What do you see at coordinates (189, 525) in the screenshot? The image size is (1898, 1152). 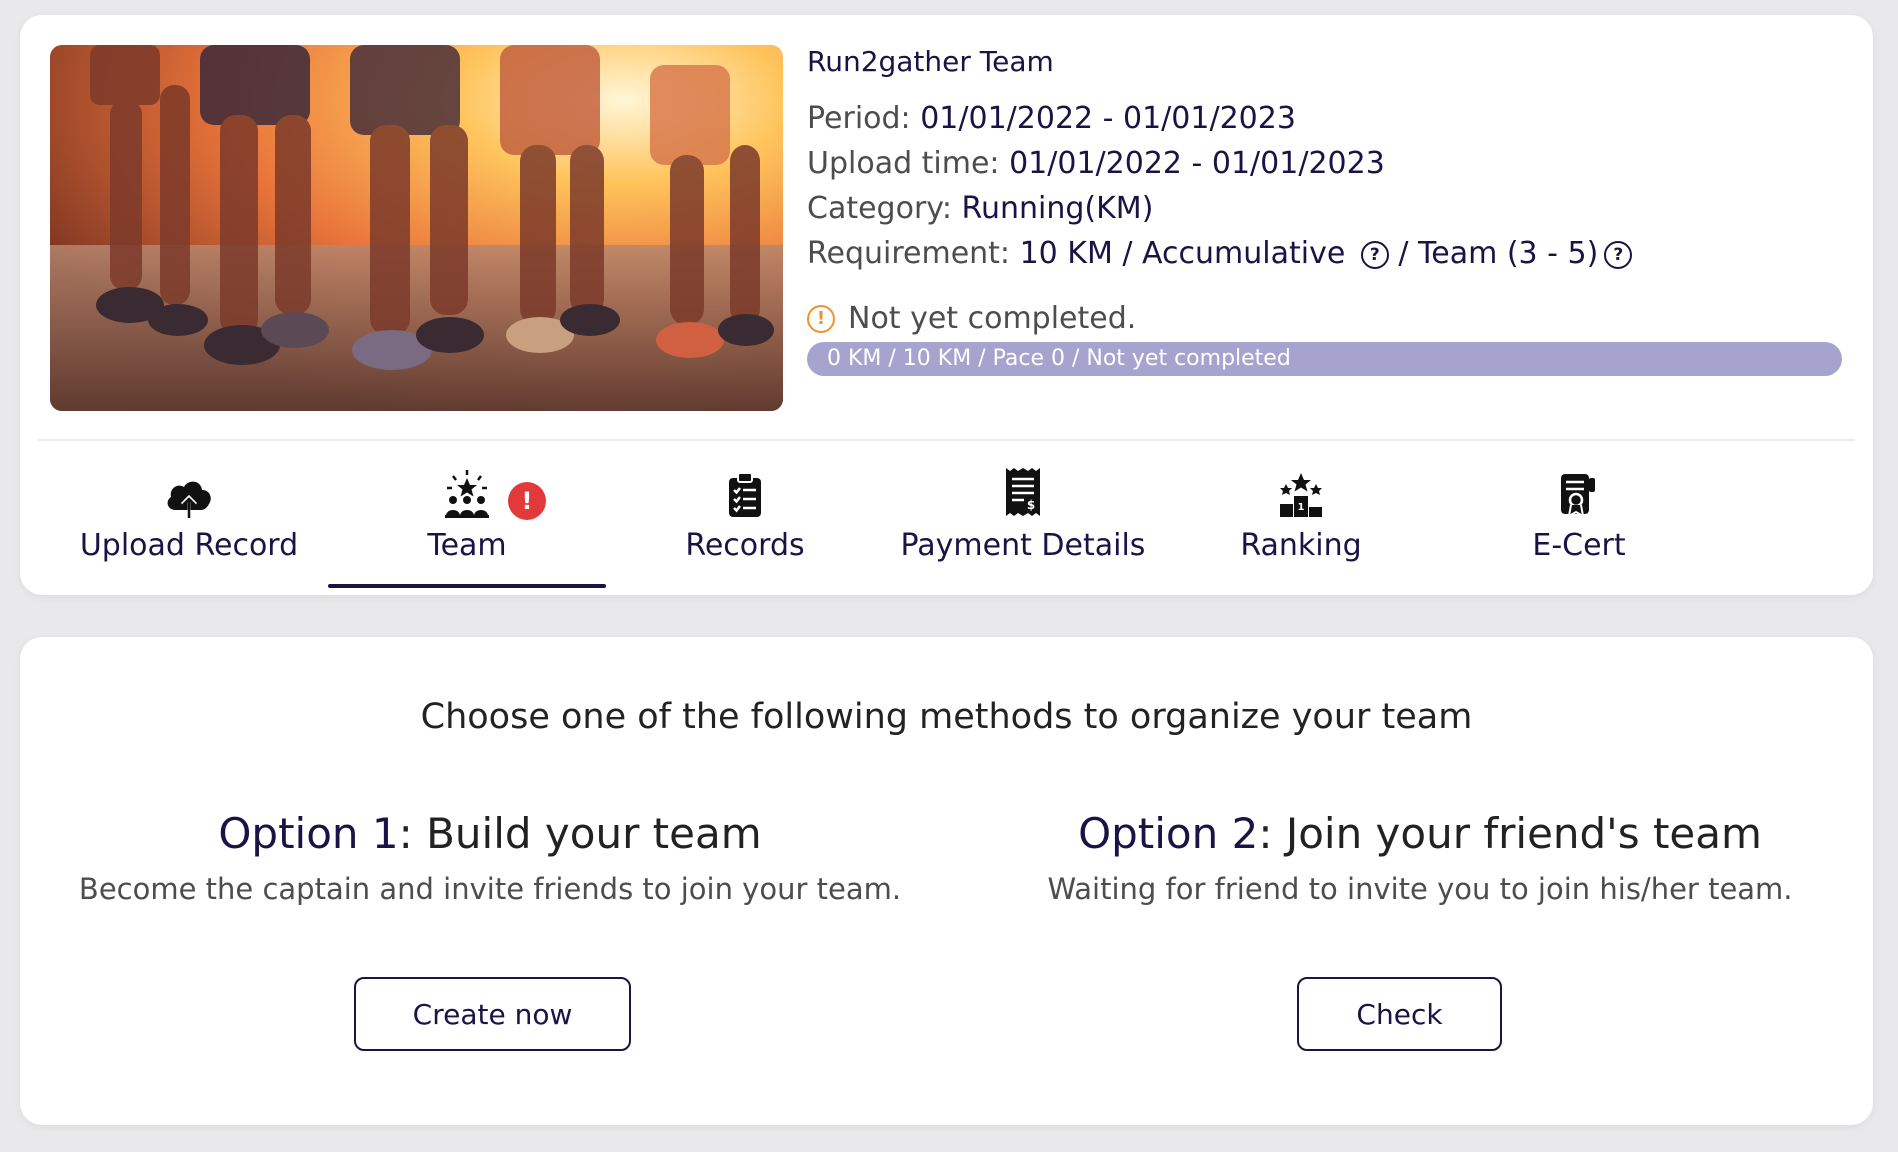 I see `tab-upload-record: Upload Record` at bounding box center [189, 525].